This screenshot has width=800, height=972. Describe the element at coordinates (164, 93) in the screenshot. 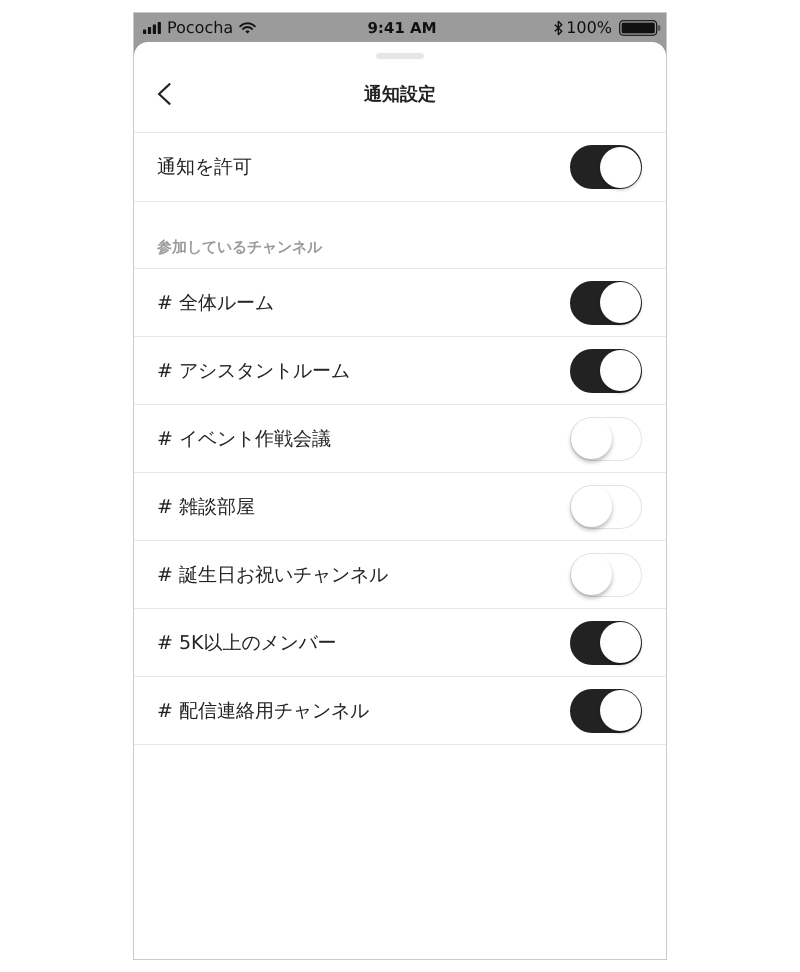

I see `back-icon` at that location.